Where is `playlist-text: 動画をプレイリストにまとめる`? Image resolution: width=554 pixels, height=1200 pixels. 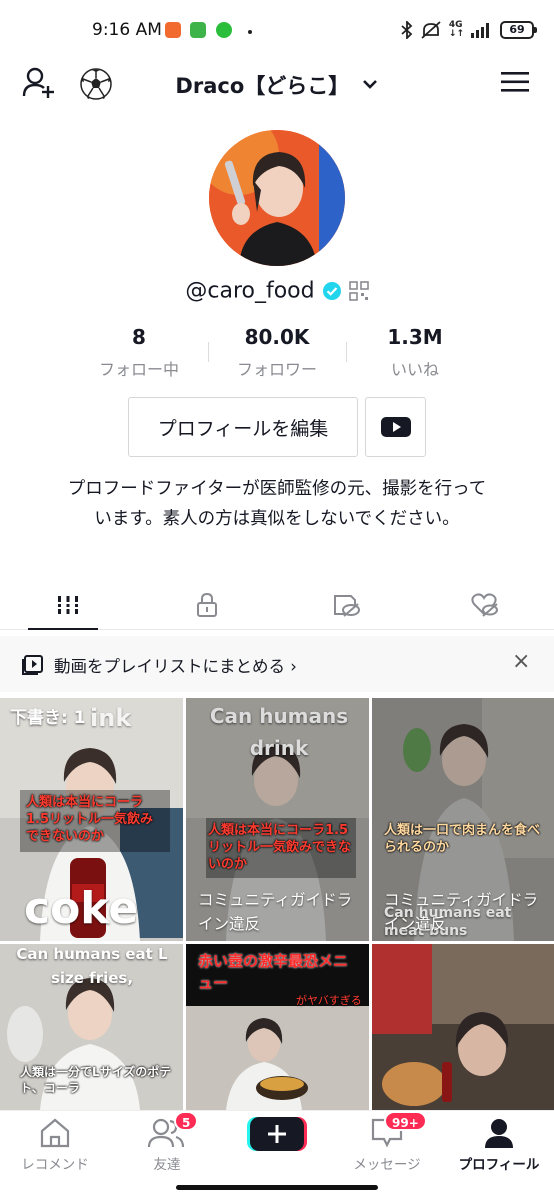 playlist-text: 動画をプレイリストにまとめる is located at coordinates (169, 666).